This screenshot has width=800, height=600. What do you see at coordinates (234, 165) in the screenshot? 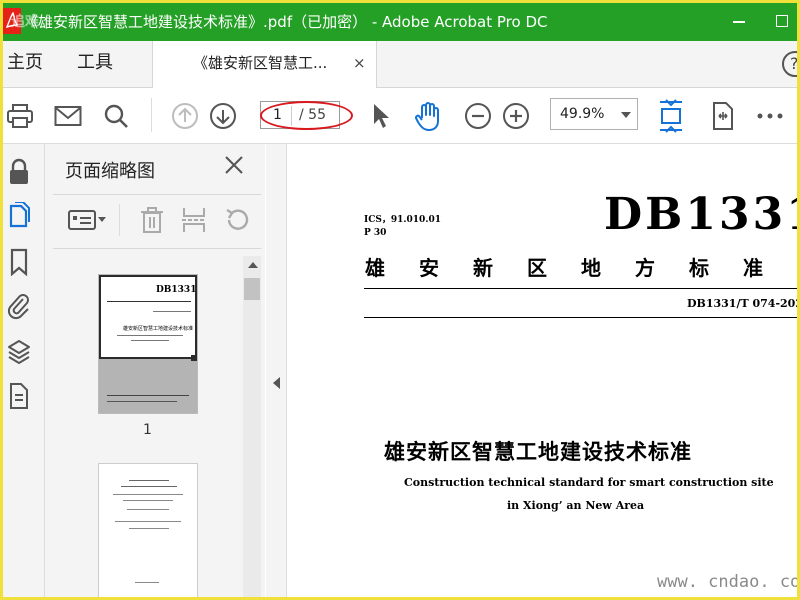
I see `close-icon` at bounding box center [234, 165].